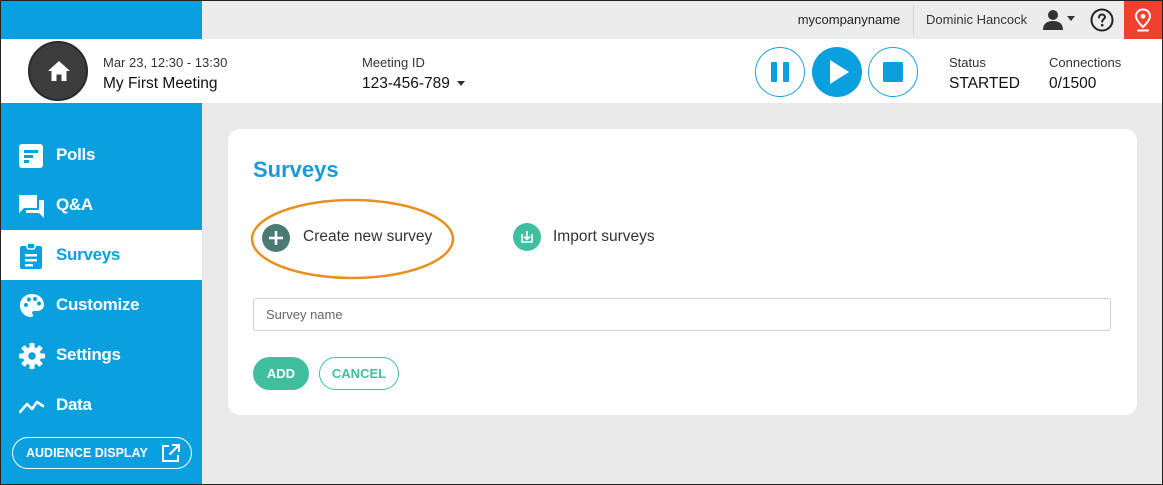  Describe the element at coordinates (1102, 20) in the screenshot. I see `help-icon` at that location.